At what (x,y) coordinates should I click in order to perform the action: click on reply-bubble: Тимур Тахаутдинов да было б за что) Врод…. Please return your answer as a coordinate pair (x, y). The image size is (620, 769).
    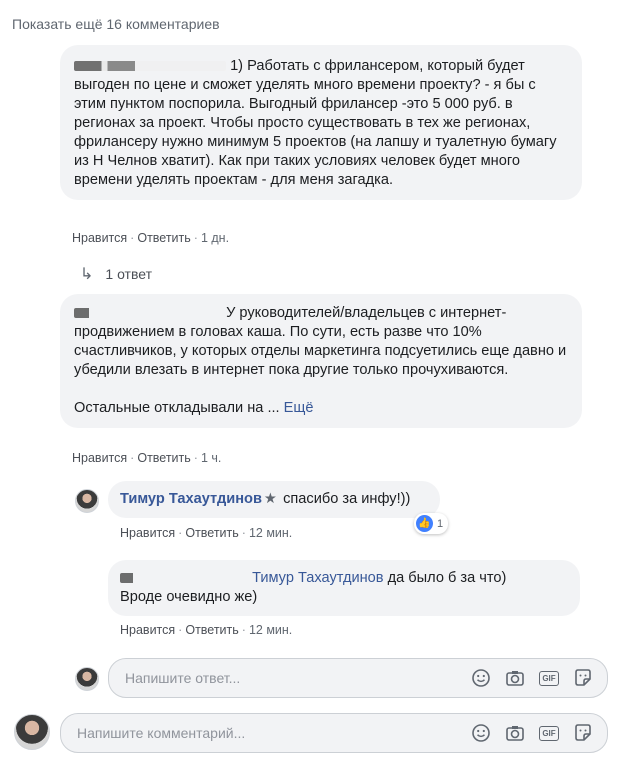
    Looking at the image, I should click on (344, 588).